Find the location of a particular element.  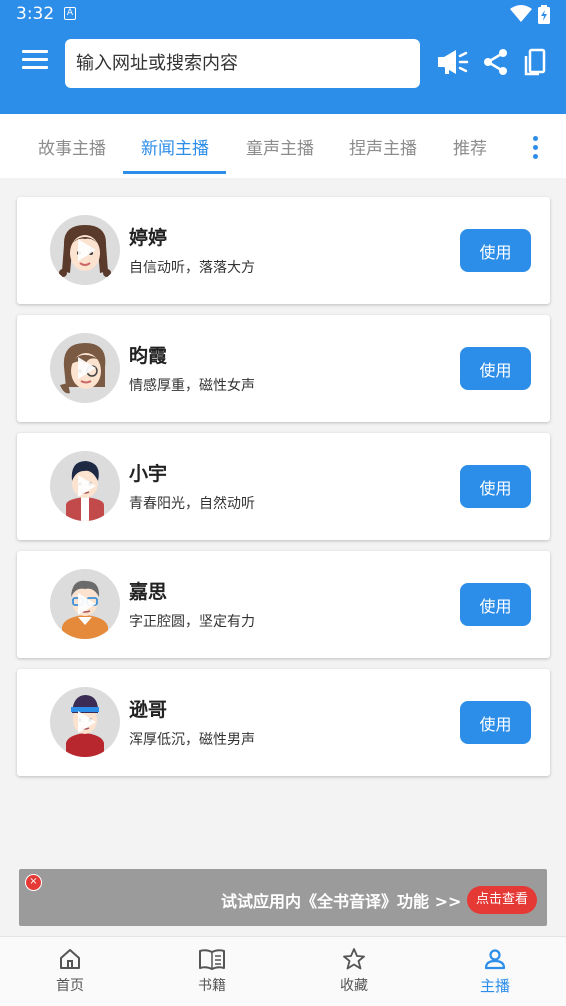

category-tabs: 故事主播 新闻主播 童声主播 捏声主播 推荐 is located at coordinates (283, 146).